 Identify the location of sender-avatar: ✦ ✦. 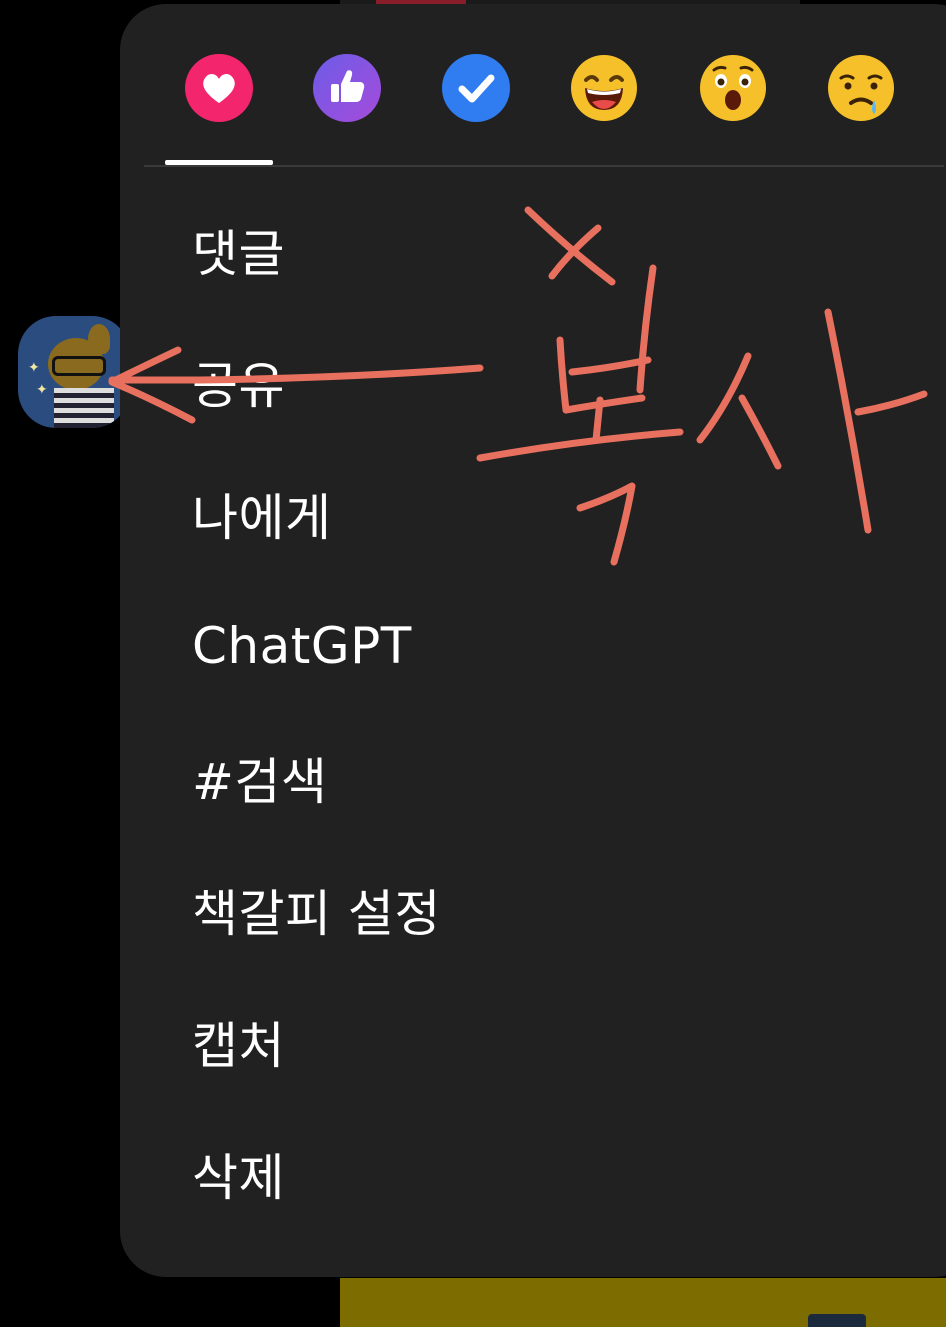
(74, 372).